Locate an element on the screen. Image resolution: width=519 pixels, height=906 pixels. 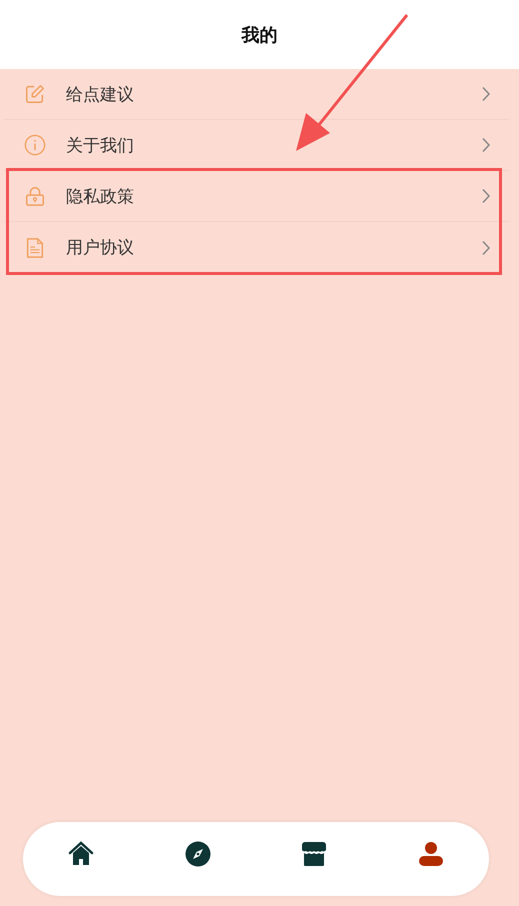
compass-icon is located at coordinates (197, 854).